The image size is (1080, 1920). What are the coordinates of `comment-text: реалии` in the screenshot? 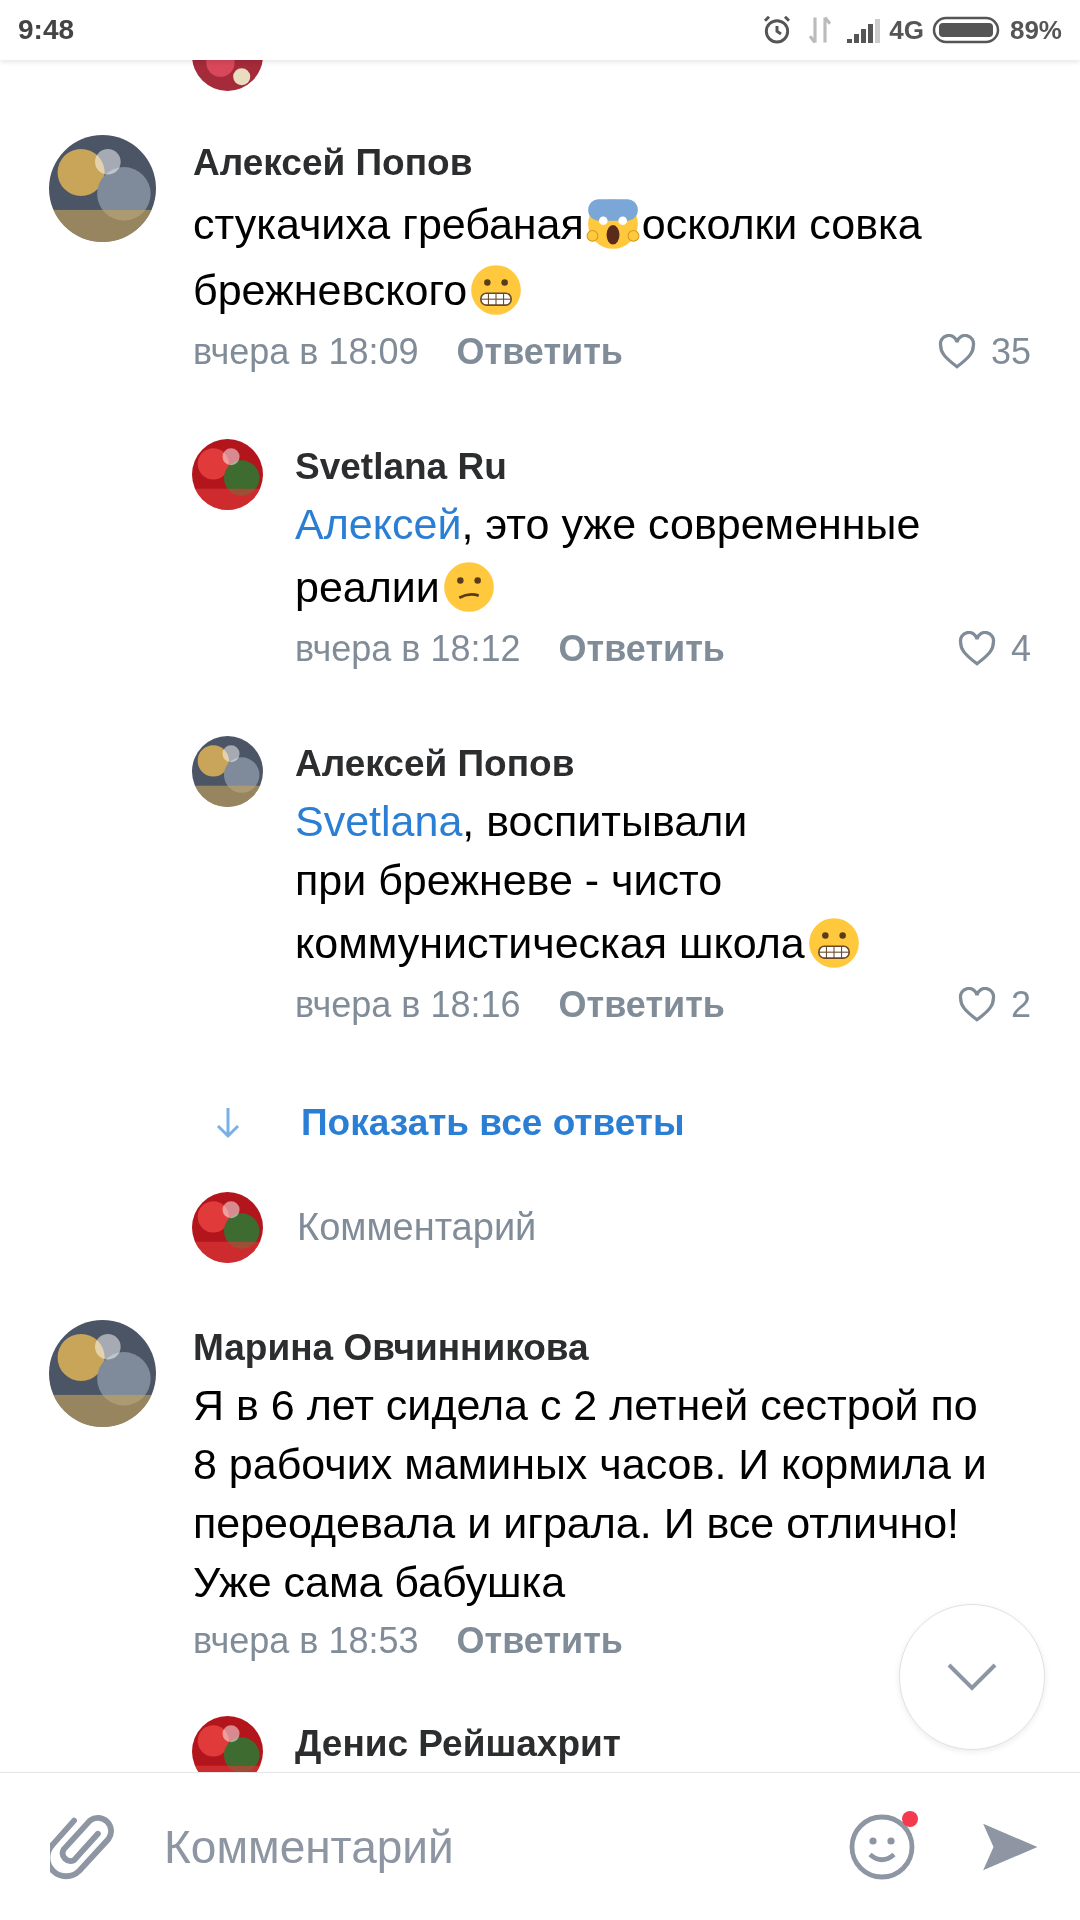 It's located at (367, 587).